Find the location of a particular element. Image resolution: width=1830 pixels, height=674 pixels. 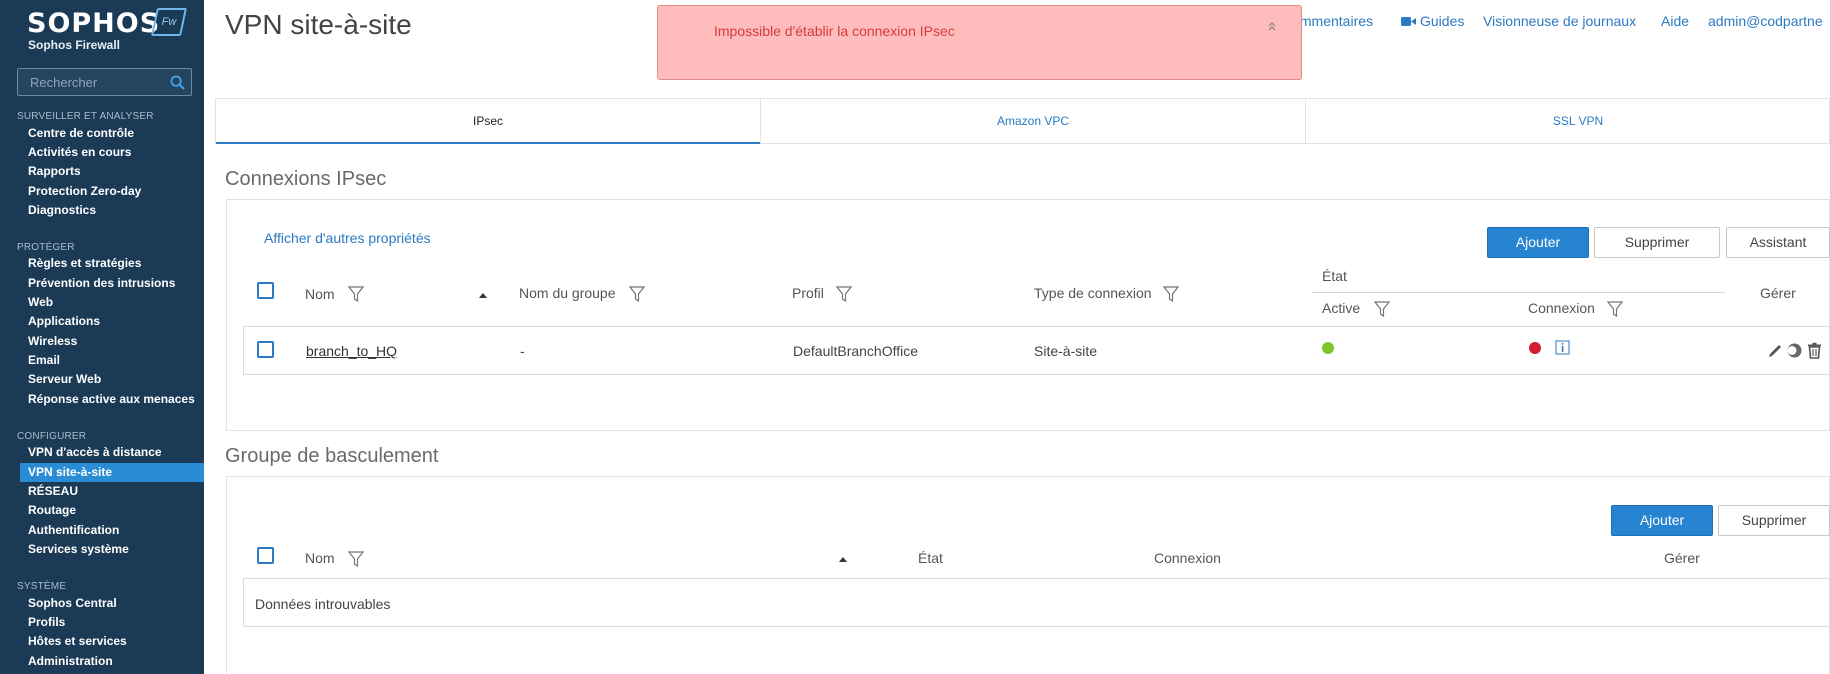

row-connection-type: Site-à-site is located at coordinates (1066, 351).